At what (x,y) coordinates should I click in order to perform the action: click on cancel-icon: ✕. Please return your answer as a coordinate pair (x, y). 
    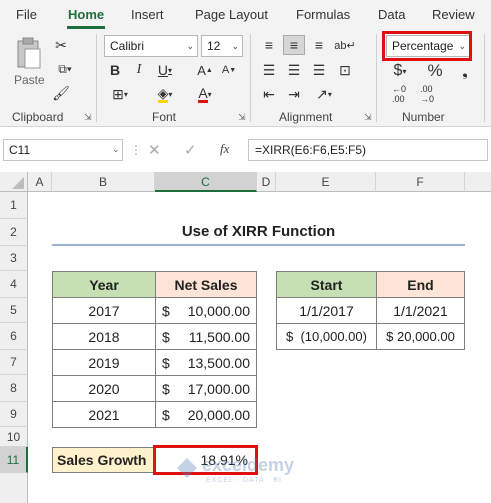
    Looking at the image, I should click on (154, 150).